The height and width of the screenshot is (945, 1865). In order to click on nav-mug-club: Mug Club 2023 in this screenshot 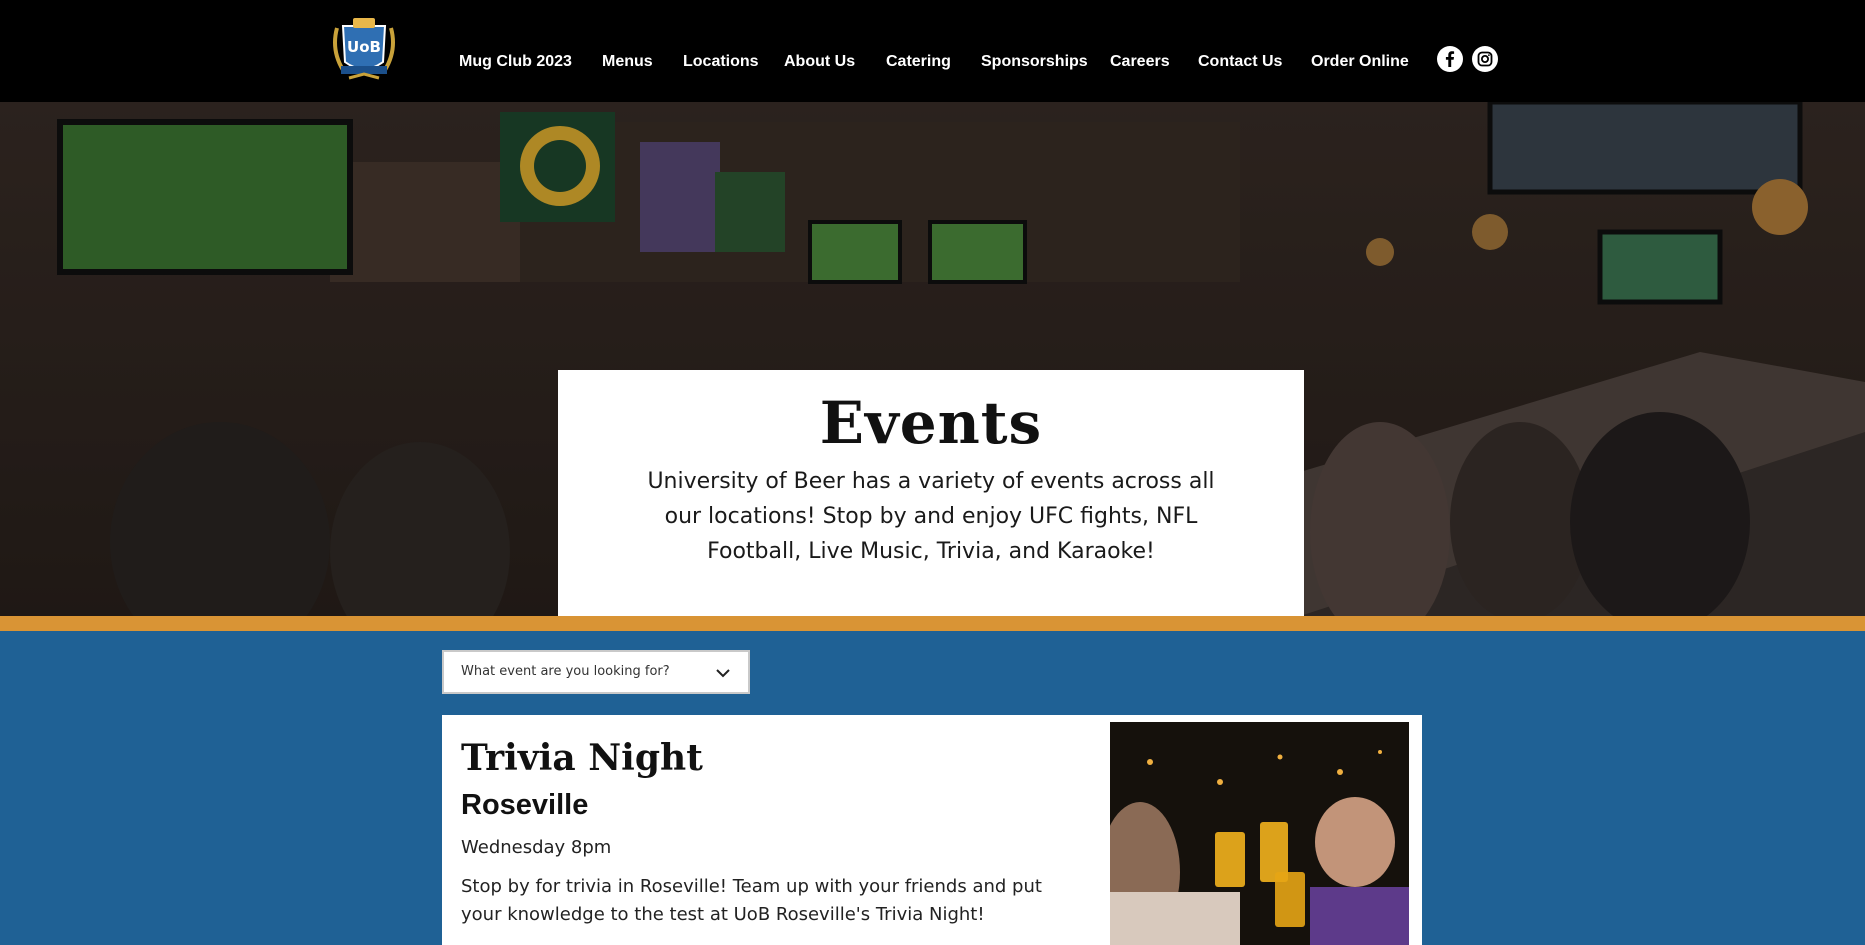, I will do `click(515, 62)`.